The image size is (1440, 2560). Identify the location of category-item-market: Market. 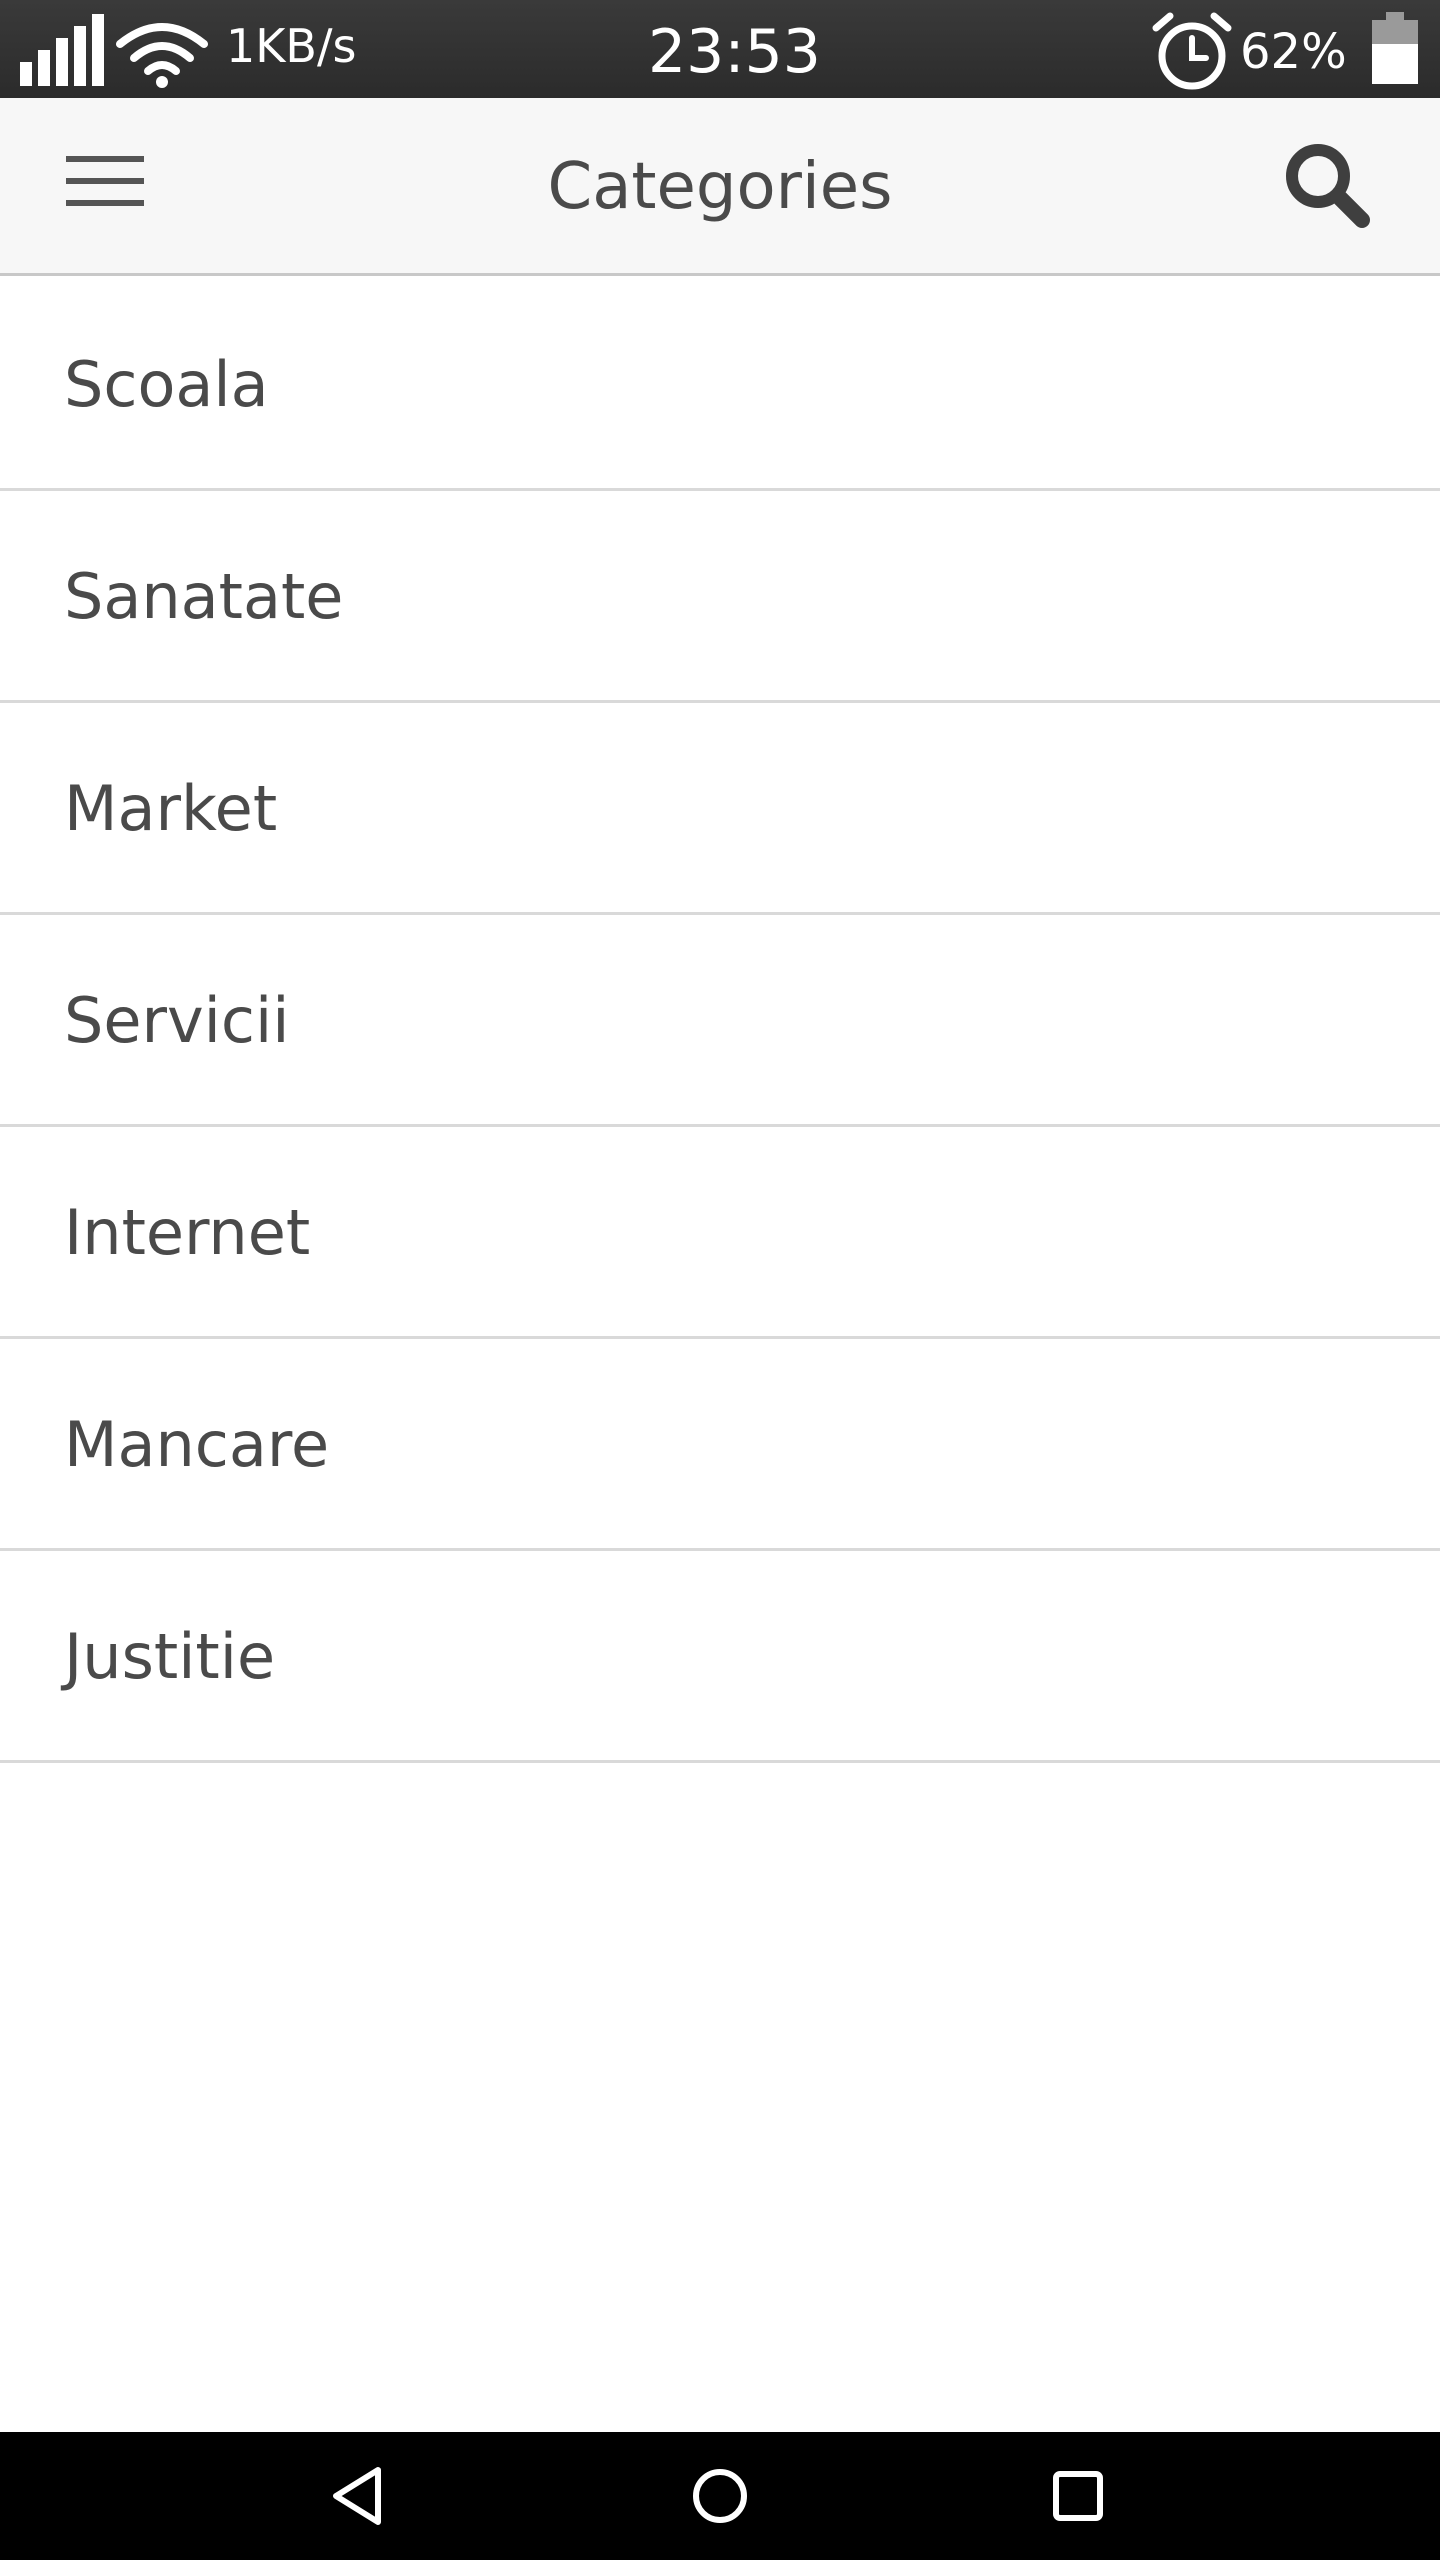
(720, 809).